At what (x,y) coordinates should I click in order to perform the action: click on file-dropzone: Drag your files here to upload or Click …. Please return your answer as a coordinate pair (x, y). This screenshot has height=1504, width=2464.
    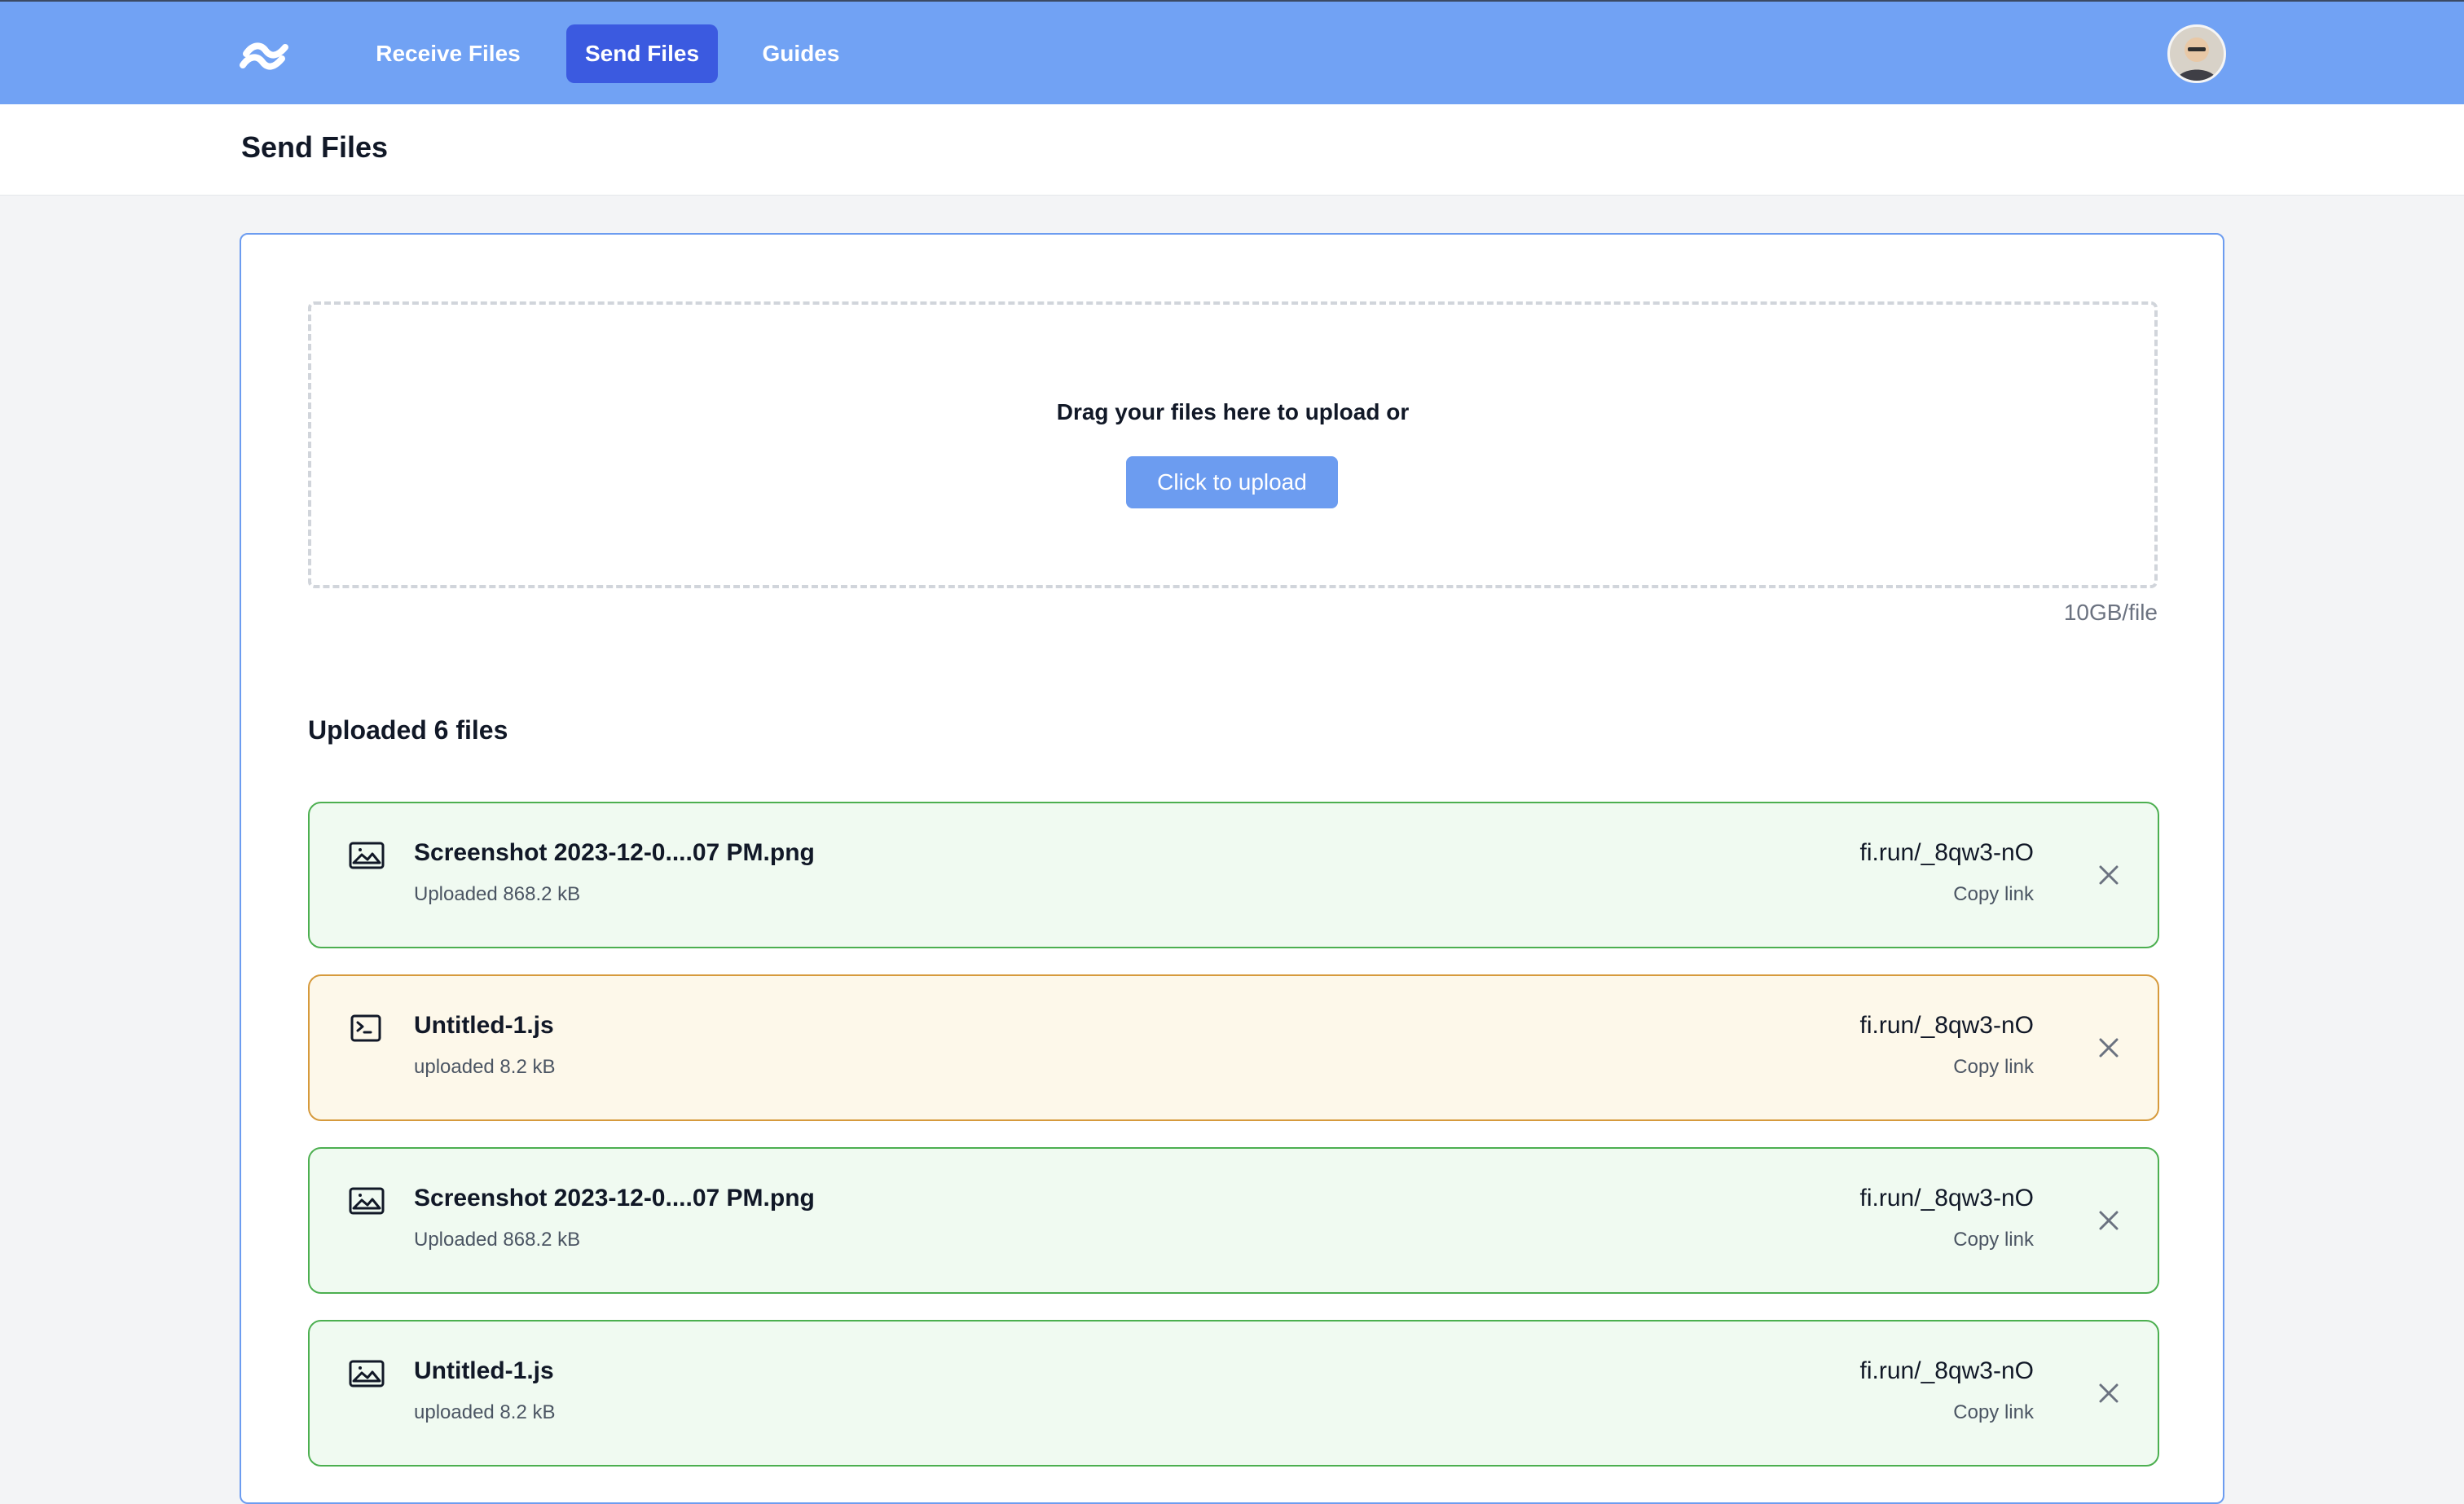
    Looking at the image, I should click on (1233, 444).